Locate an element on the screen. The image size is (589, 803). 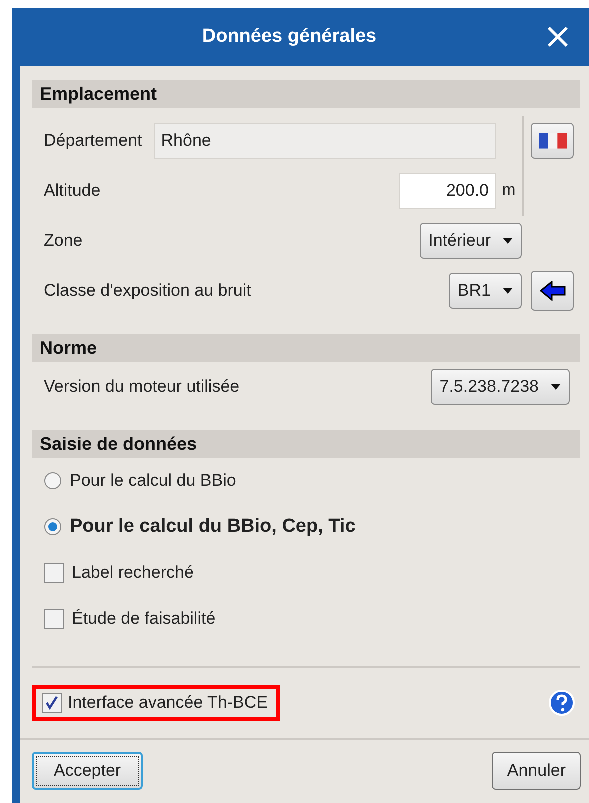
field-label: Version du moteur utilisée is located at coordinates (142, 387).